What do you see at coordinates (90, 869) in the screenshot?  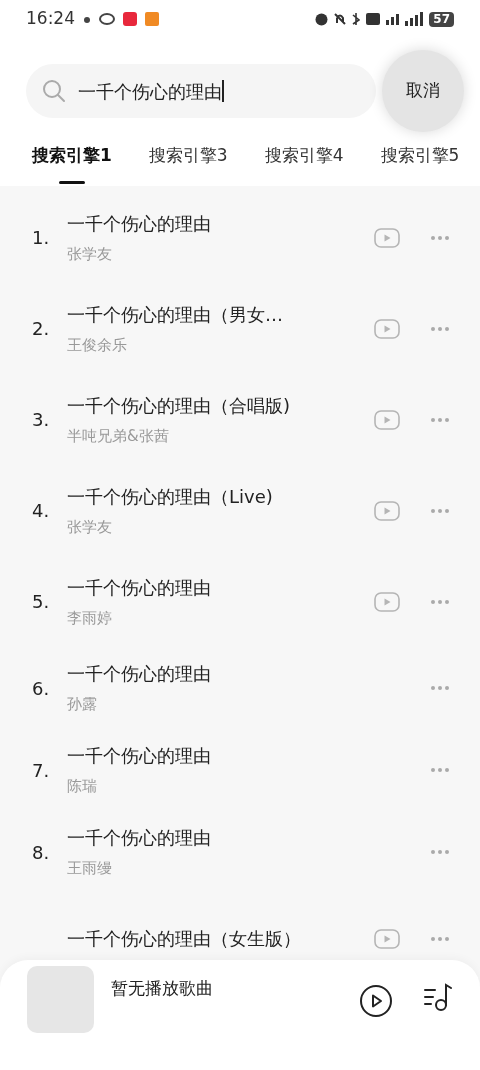 I see `song-artist: 王雨缦` at bounding box center [90, 869].